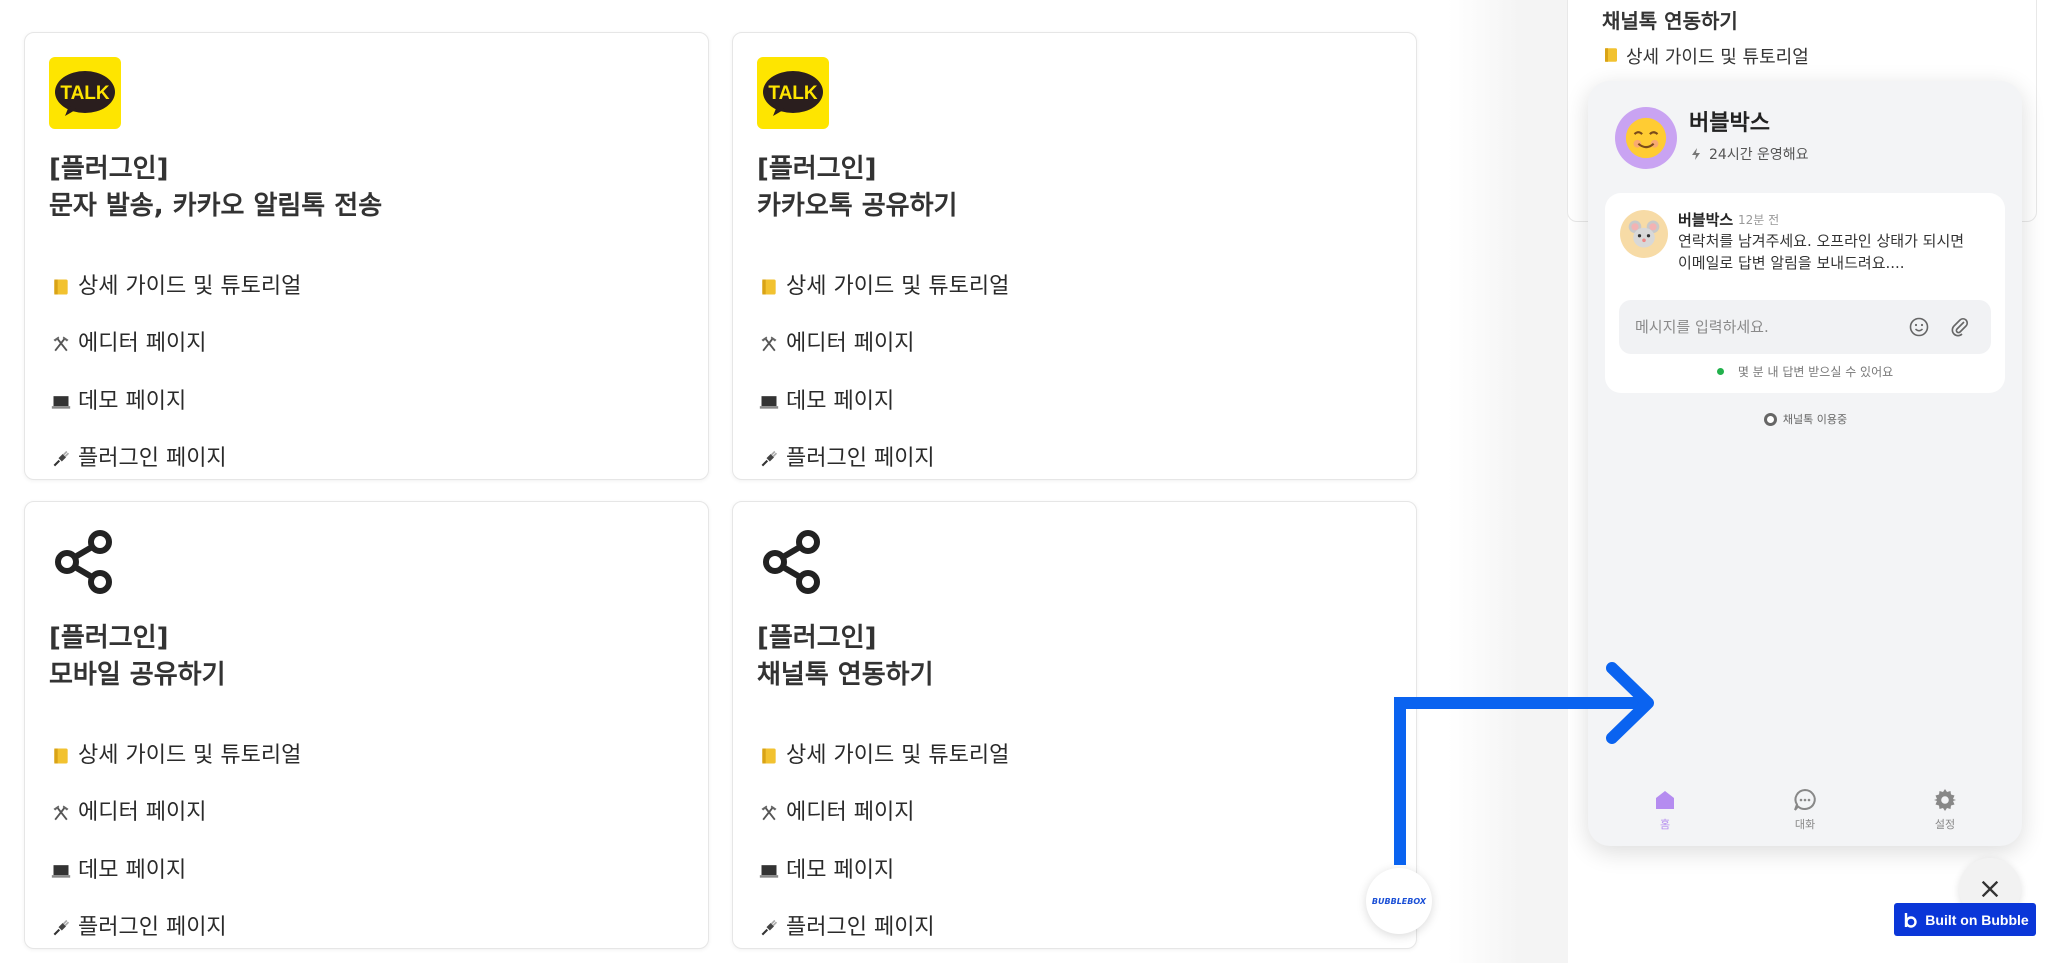  What do you see at coordinates (1945, 800) in the screenshot?
I see `gear-icon` at bounding box center [1945, 800].